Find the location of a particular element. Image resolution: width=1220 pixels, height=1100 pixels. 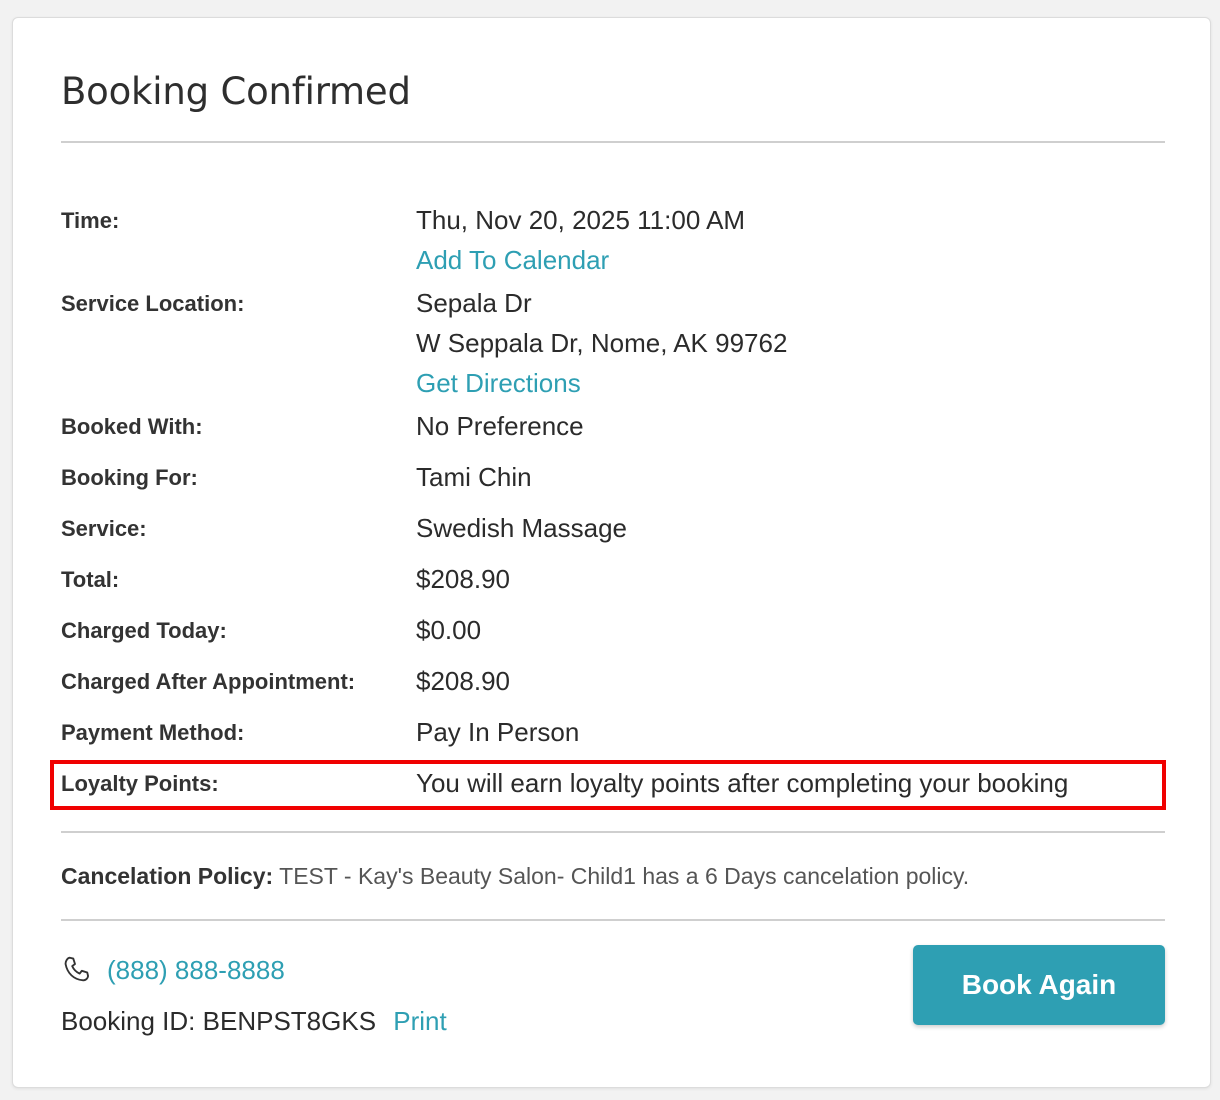

policy-divider-bottom is located at coordinates (613, 920).